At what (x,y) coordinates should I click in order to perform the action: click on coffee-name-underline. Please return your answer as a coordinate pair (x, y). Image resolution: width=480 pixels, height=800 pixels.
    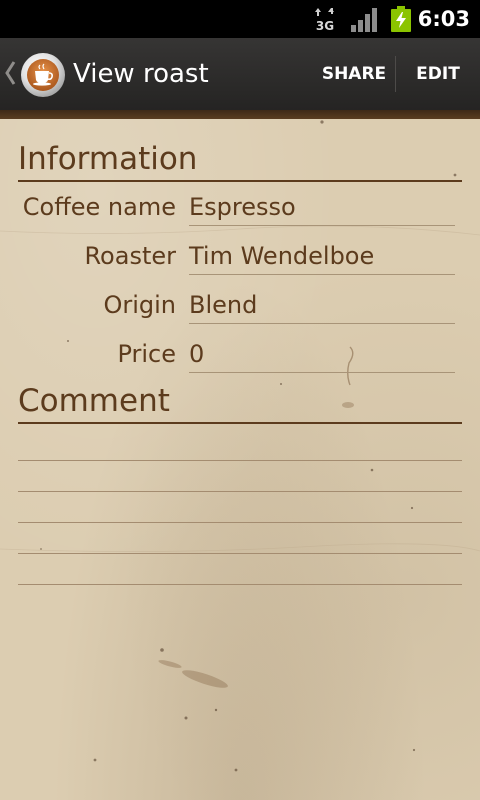
    Looking at the image, I should click on (322, 225).